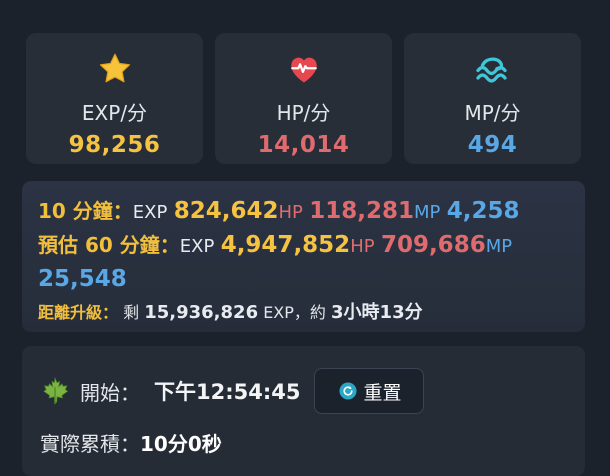  I want to click on ten-minute-exp: 824,642, so click(226, 211).